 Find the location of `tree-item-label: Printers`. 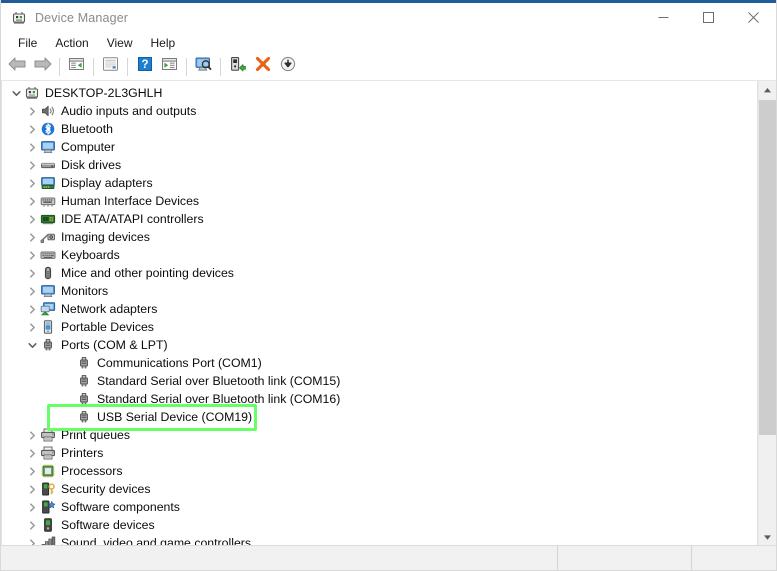

tree-item-label: Printers is located at coordinates (82, 453).